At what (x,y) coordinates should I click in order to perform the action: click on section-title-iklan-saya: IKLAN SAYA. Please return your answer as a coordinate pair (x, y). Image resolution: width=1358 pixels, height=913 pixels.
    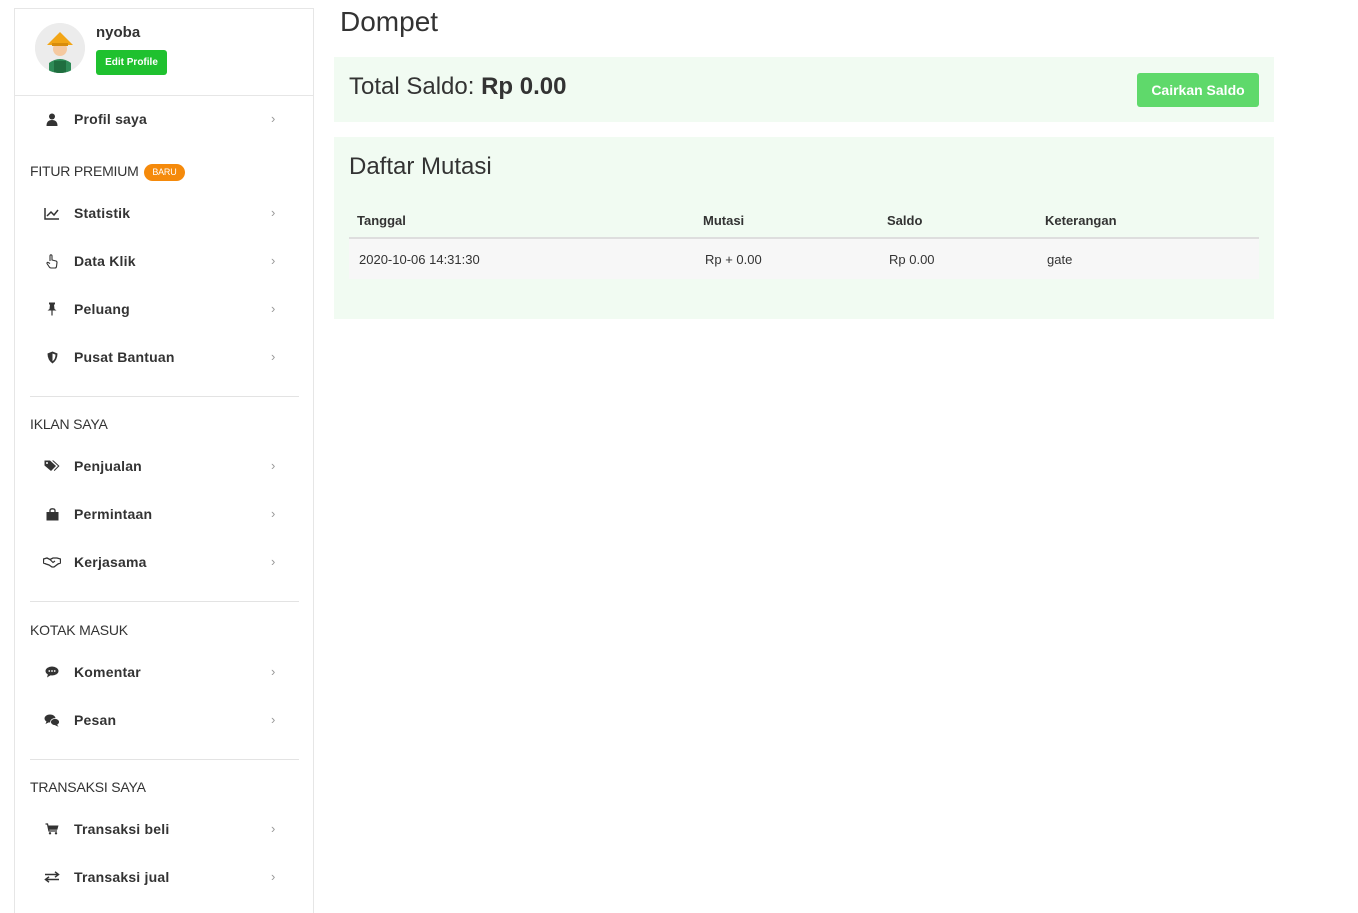
    Looking at the image, I should click on (69, 424).